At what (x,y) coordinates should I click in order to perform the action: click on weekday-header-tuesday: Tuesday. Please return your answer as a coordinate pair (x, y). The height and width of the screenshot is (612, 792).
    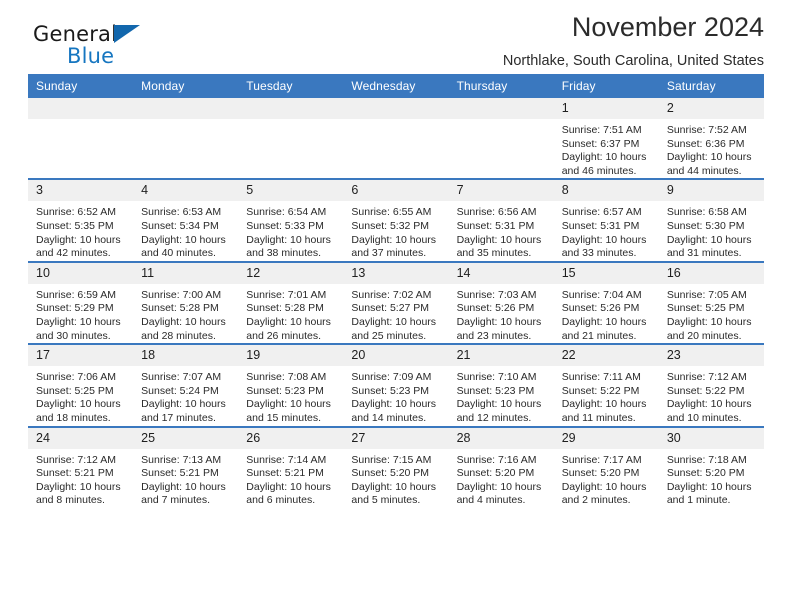
    Looking at the image, I should click on (291, 86).